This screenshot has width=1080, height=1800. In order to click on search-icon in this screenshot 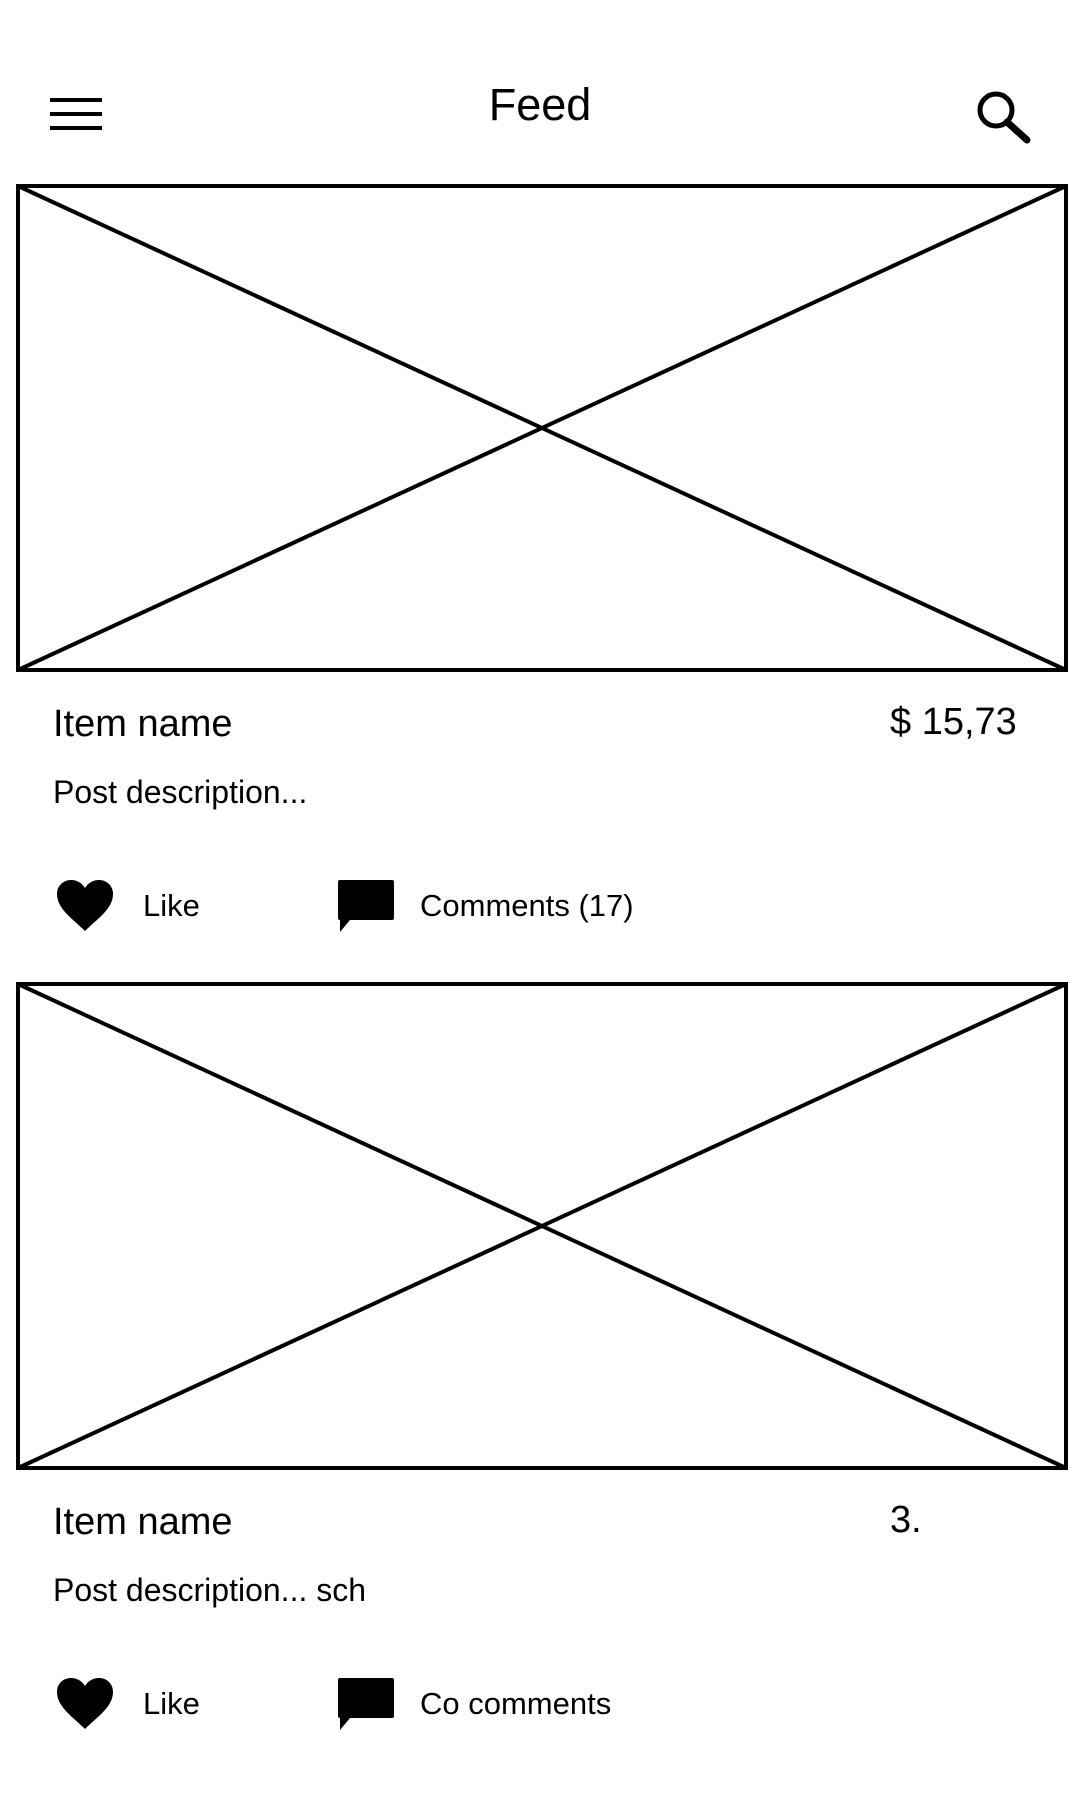, I will do `click(1004, 117)`.